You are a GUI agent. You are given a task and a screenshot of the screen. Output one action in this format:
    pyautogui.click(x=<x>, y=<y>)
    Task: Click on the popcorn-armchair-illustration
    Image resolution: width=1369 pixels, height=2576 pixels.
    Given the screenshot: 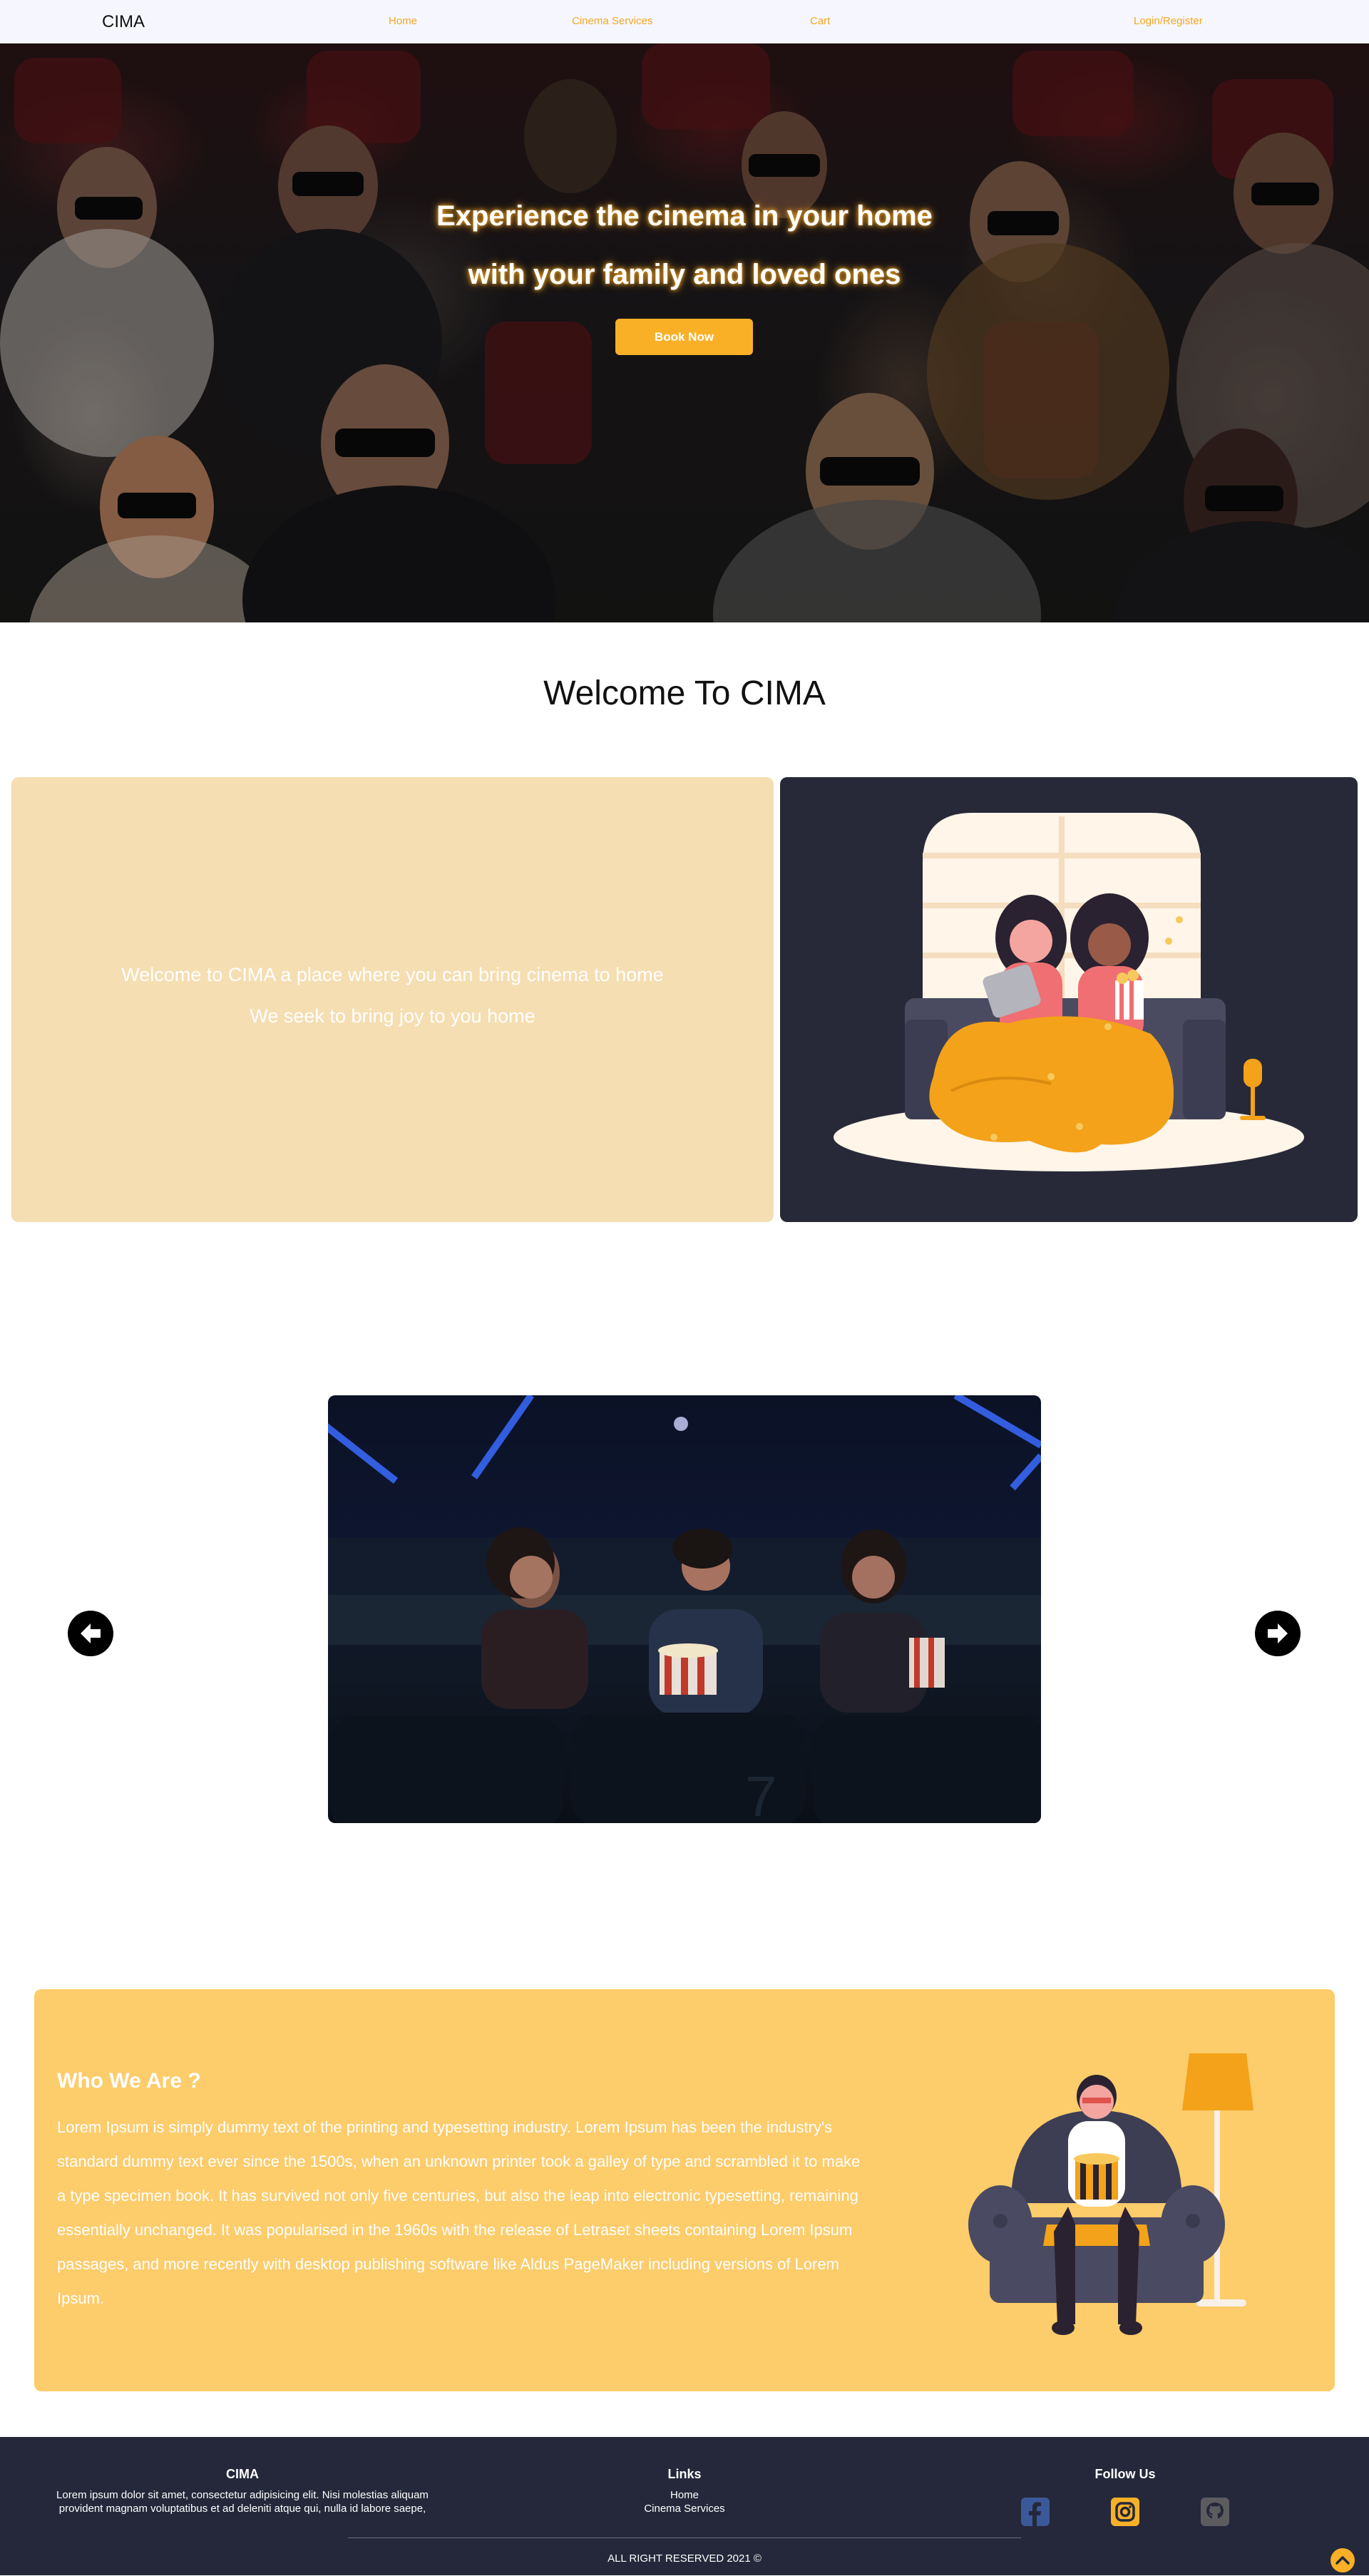 What is the action you would take?
    pyautogui.click(x=1110, y=2194)
    